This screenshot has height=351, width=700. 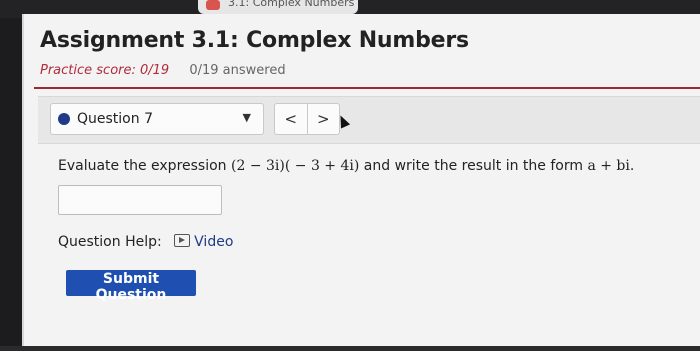 I want to click on next-question-button: >, so click(x=323, y=119).